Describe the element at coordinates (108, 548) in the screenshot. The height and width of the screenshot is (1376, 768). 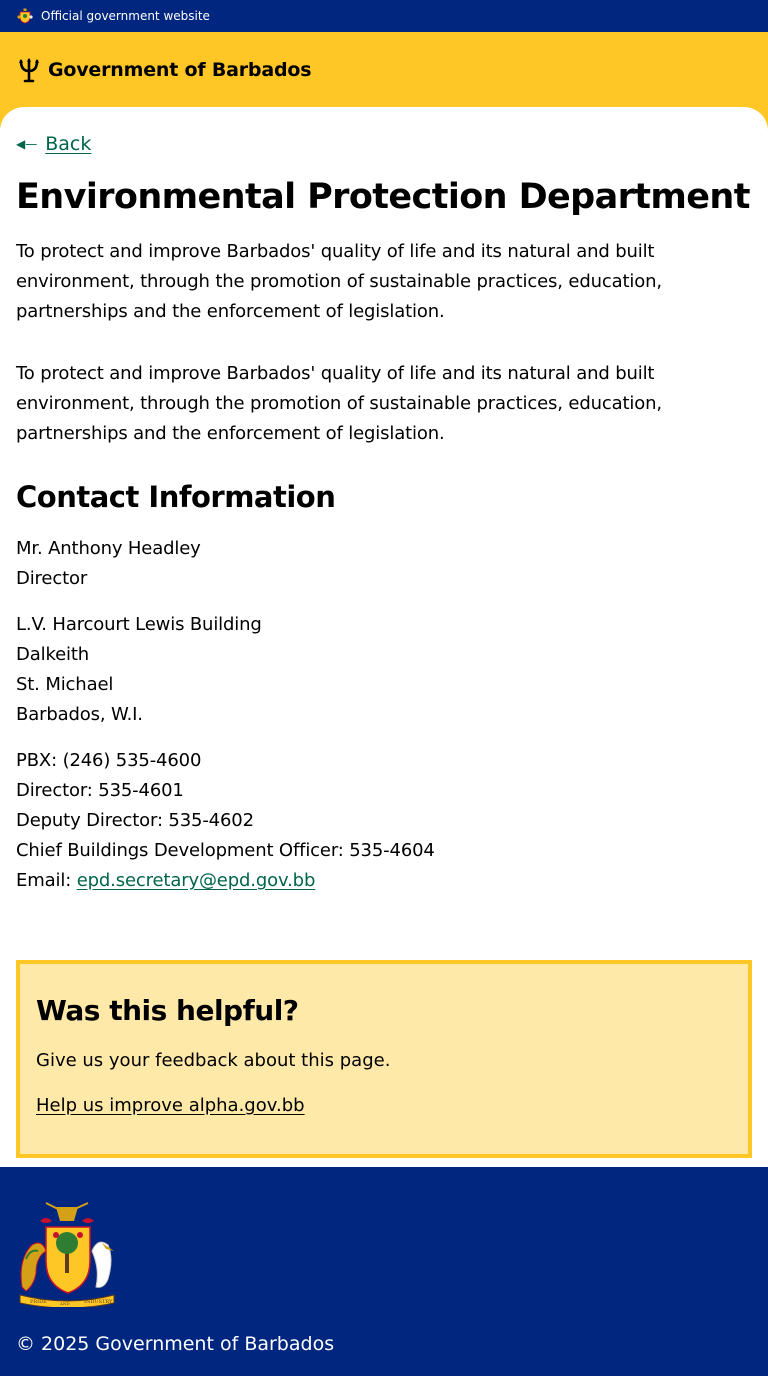
I see `contact-name: Mr. Anthony Headley` at that location.